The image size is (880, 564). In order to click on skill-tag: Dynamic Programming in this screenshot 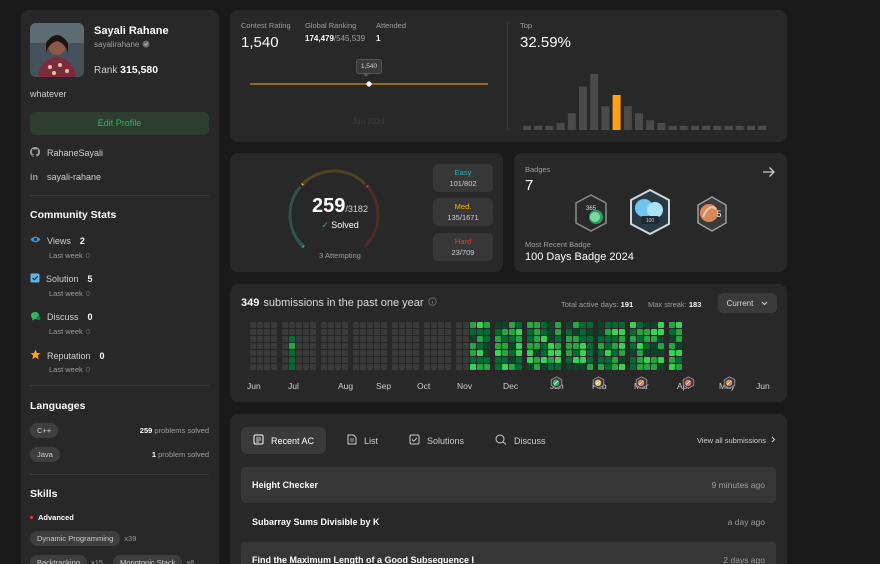, I will do `click(75, 538)`.